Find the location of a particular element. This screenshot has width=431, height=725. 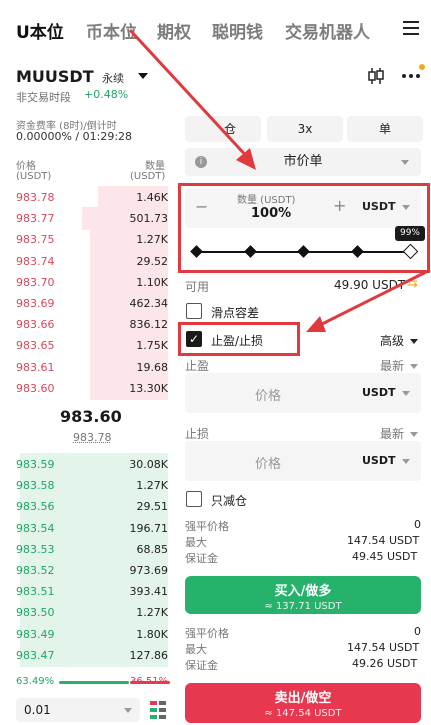

price-cell: 983.66 is located at coordinates (35, 325).